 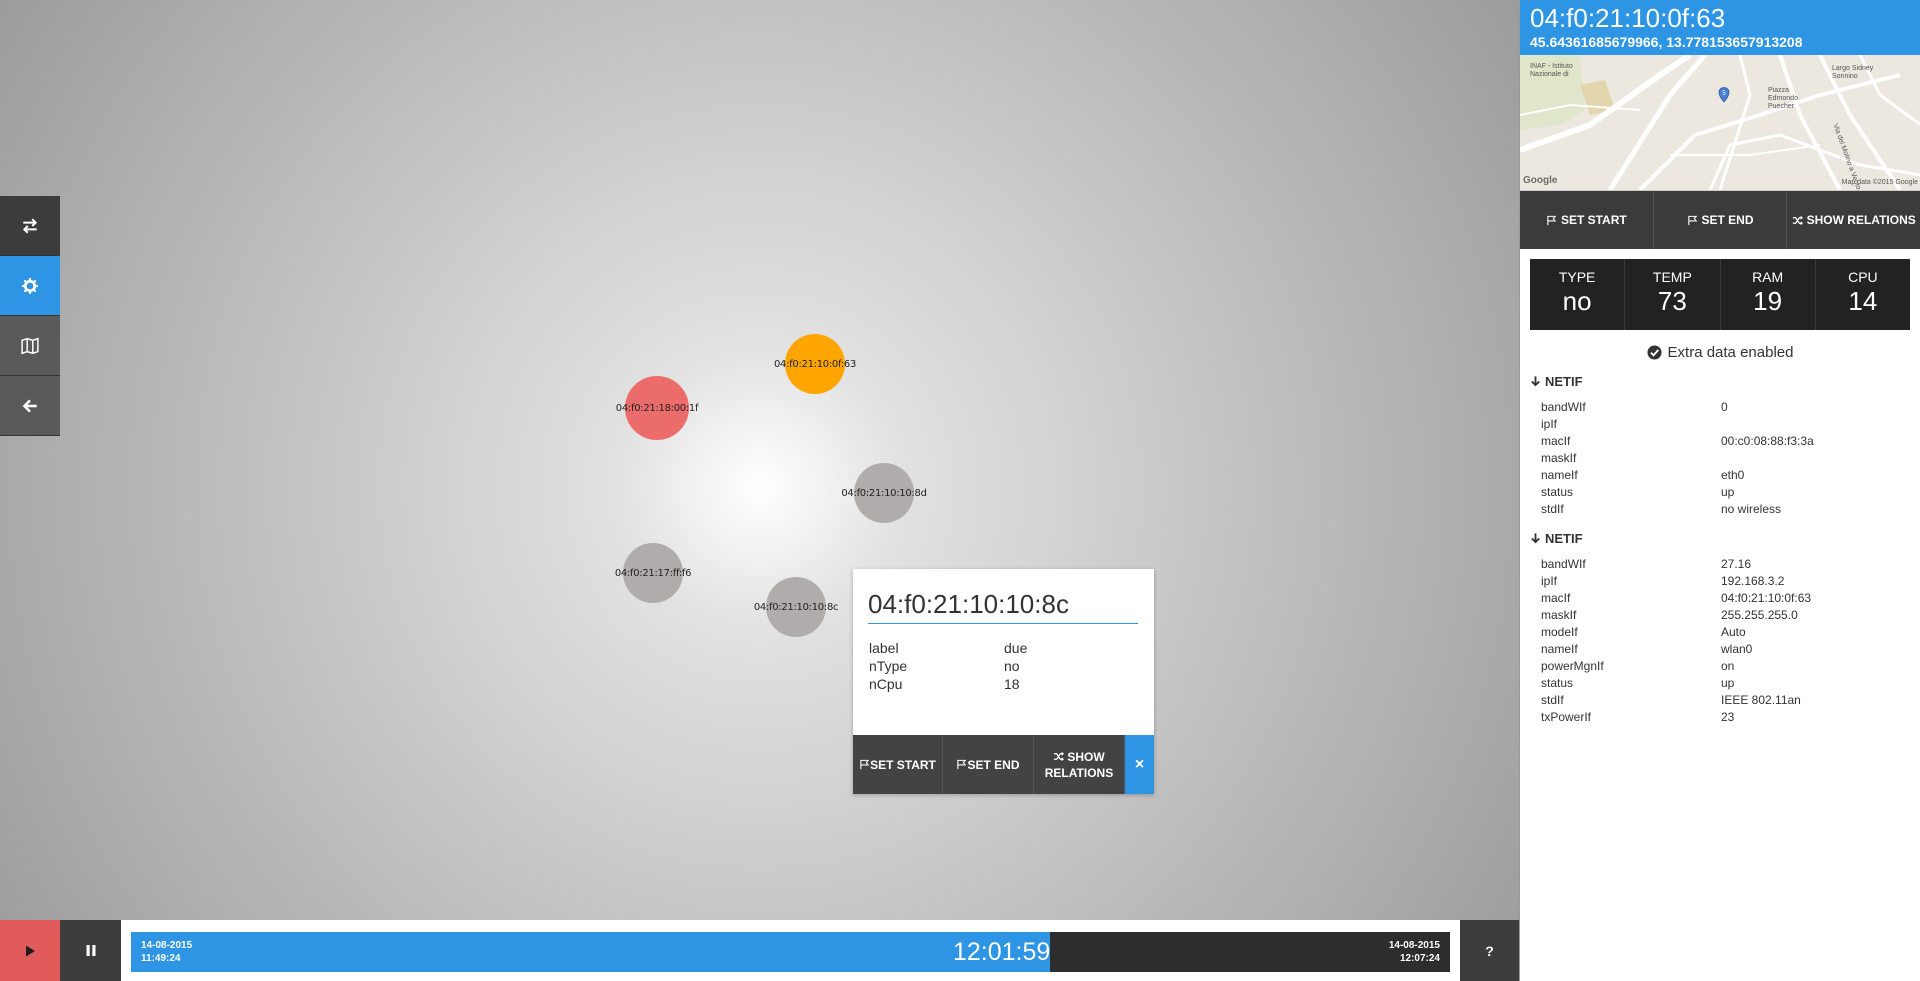 What do you see at coordinates (1853, 220) in the screenshot?
I see `panel-show-relations-button: SHOW RELATIONS` at bounding box center [1853, 220].